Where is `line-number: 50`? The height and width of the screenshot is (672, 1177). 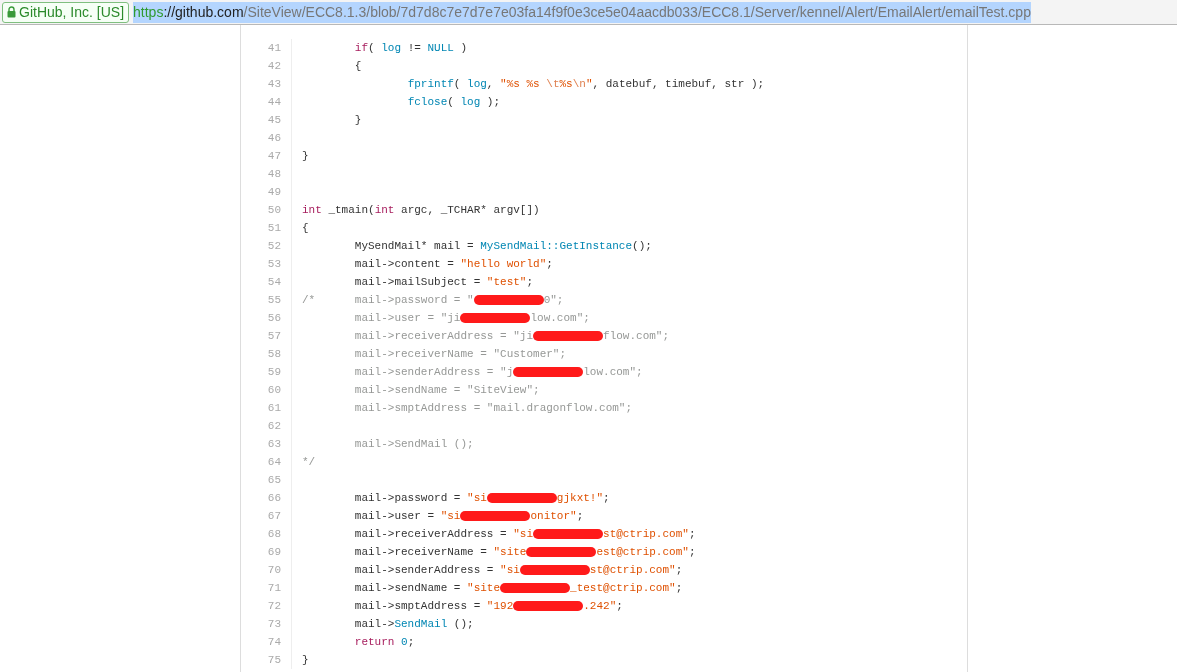
line-number: 50 is located at coordinates (274, 210).